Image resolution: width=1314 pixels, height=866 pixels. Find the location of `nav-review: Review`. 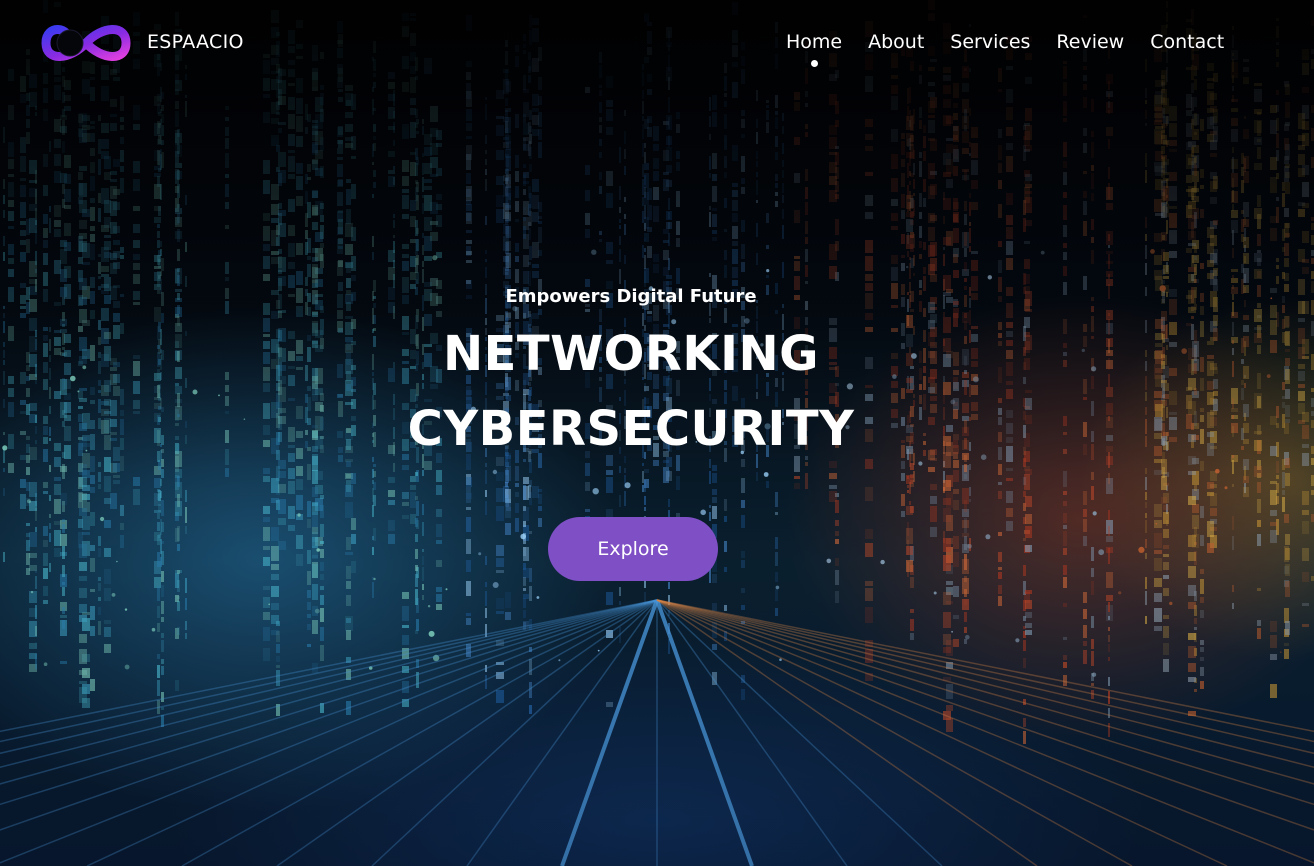

nav-review: Review is located at coordinates (1090, 42).